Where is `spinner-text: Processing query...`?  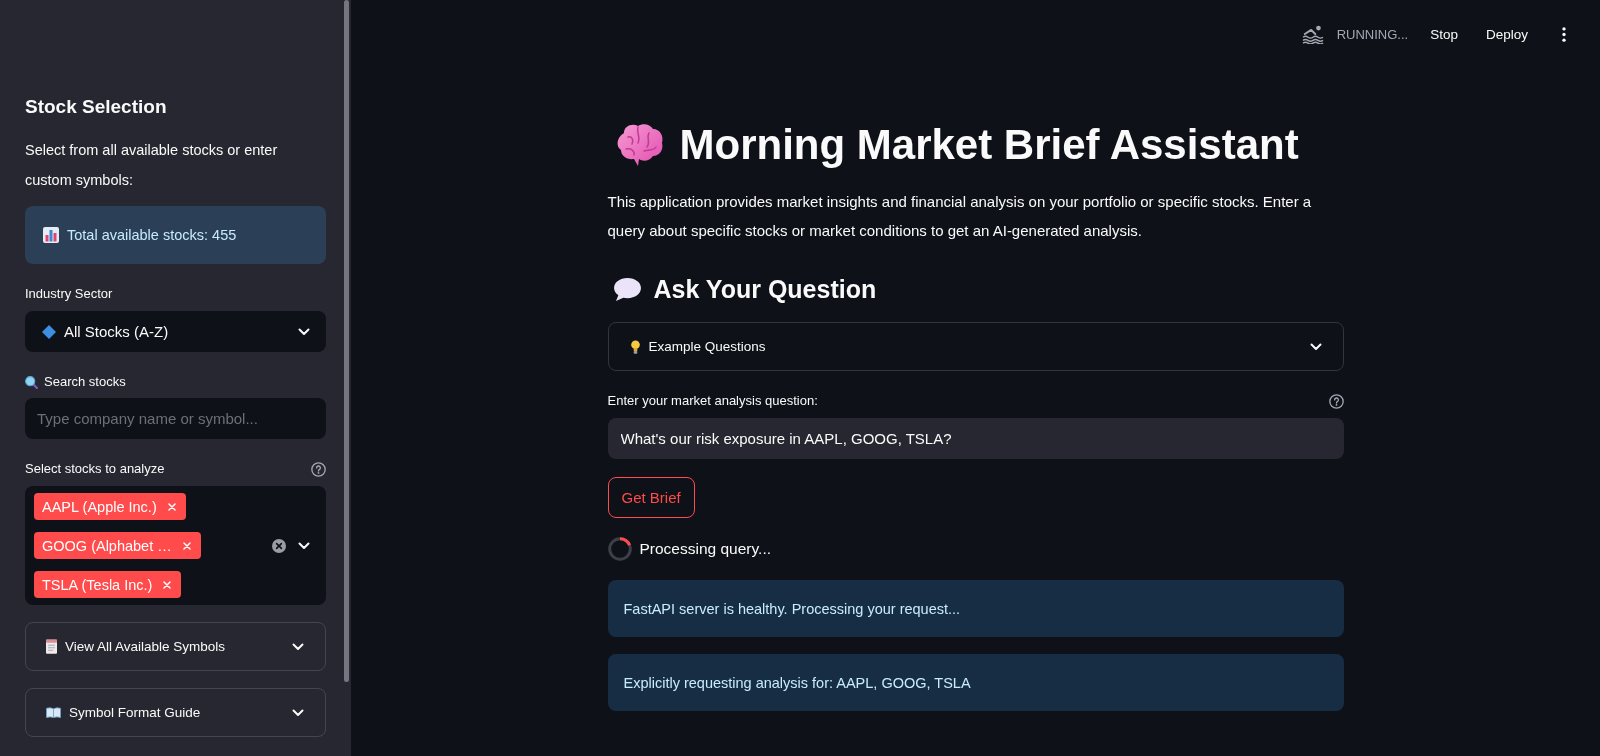 spinner-text: Processing query... is located at coordinates (705, 549).